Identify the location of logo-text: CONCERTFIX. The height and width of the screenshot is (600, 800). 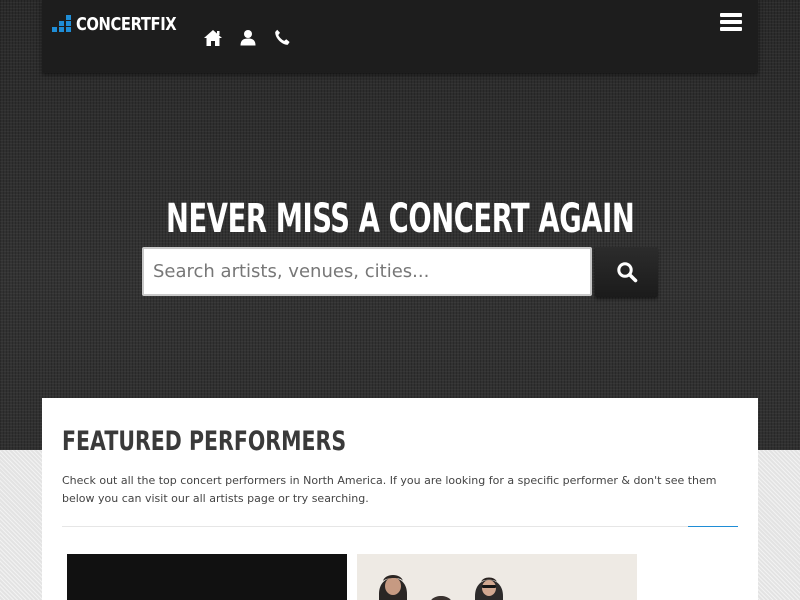
(126, 24).